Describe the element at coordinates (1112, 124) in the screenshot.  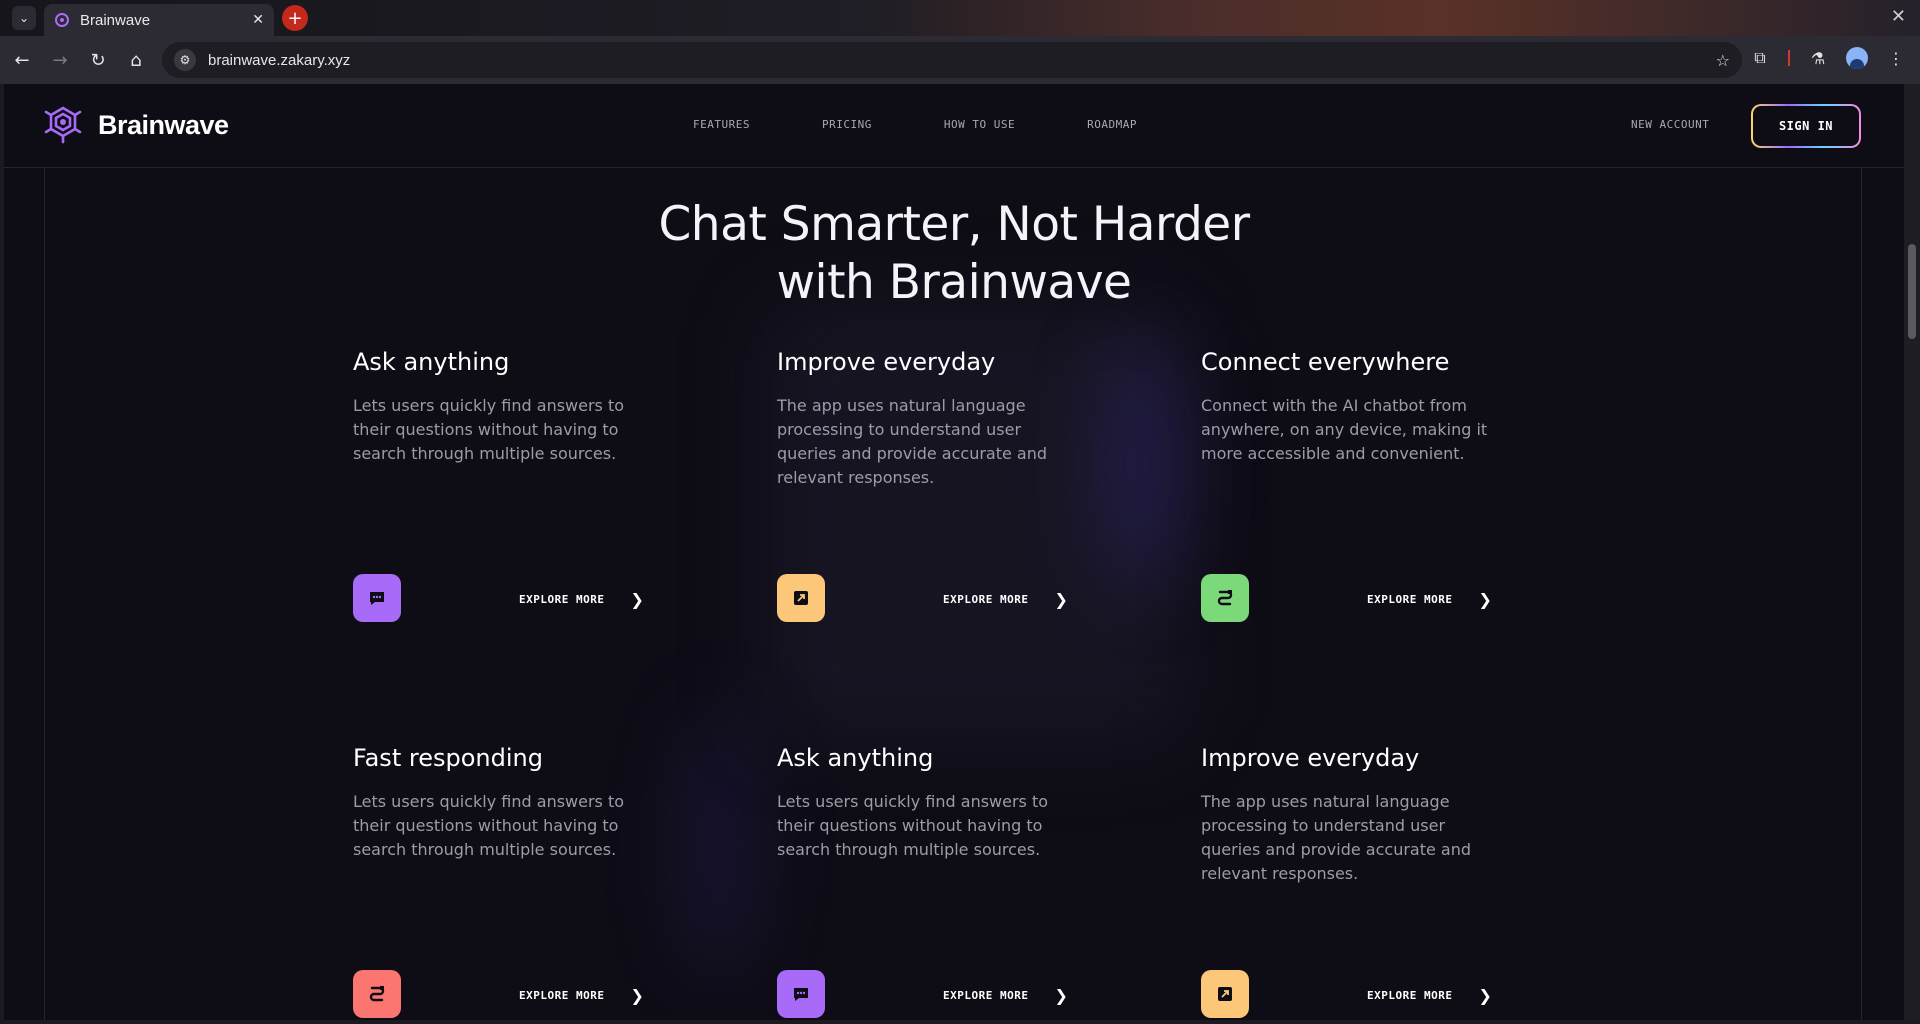
I see `nav-roadmap: ROADMAP` at that location.